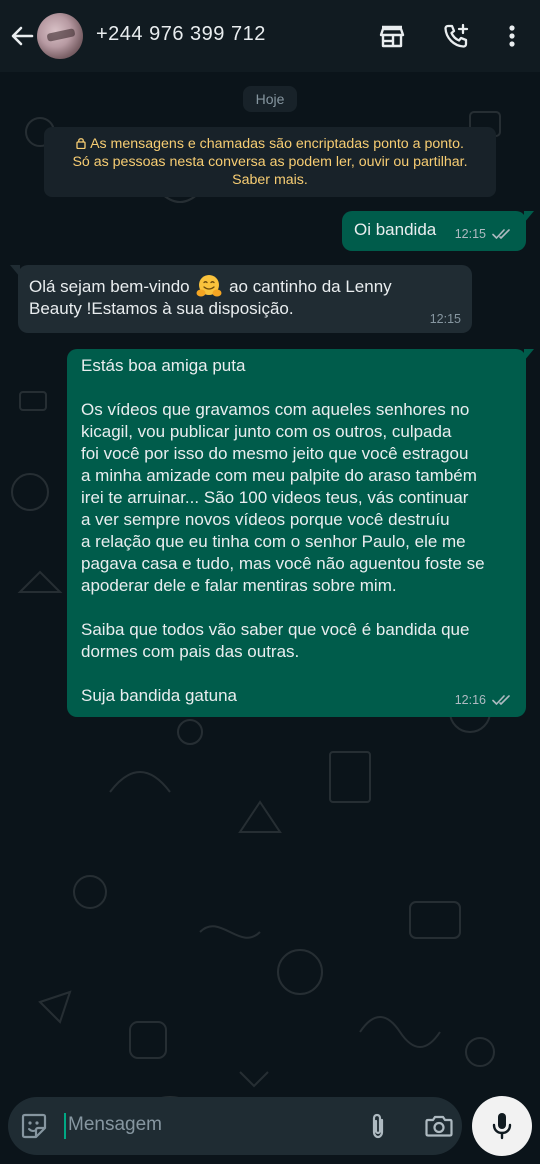 The height and width of the screenshot is (1164, 540). I want to click on mic-button, so click(502, 1126).